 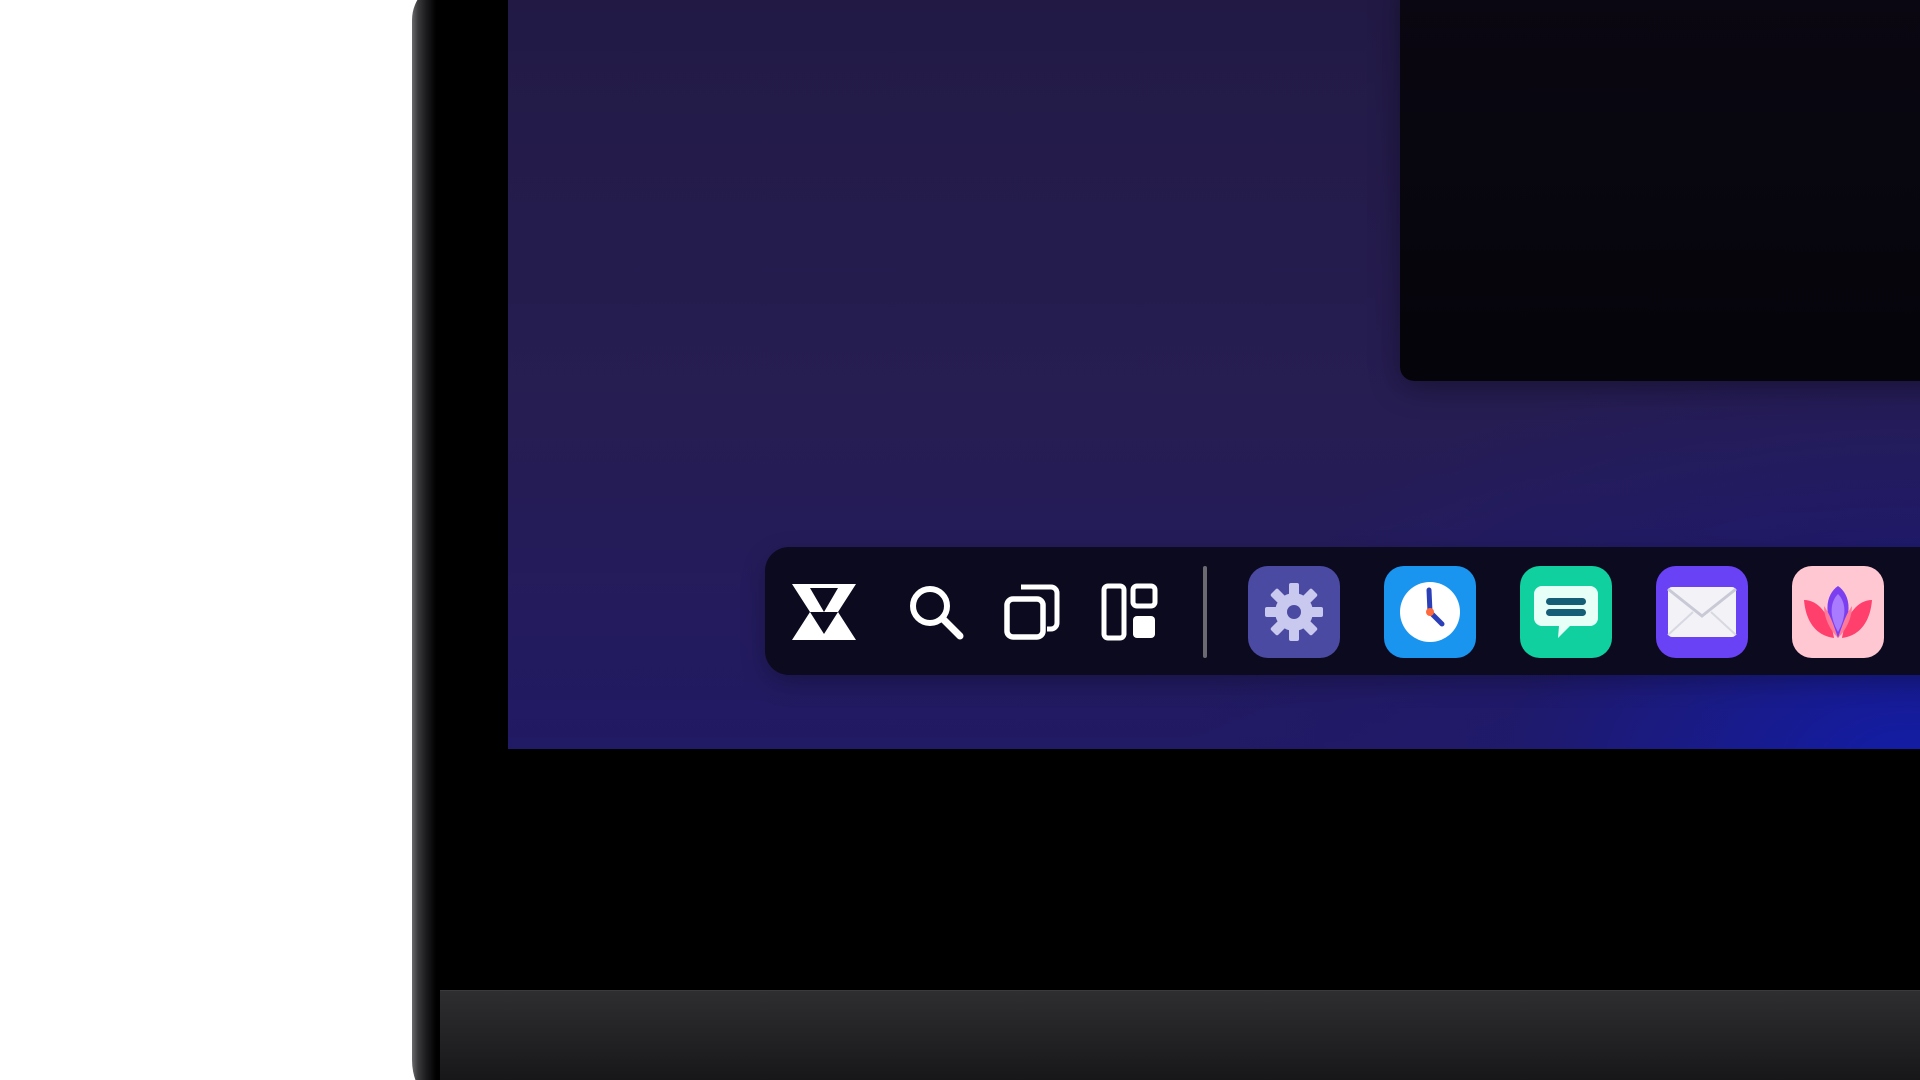 I want to click on messages-app-icon, so click(x=1566, y=612).